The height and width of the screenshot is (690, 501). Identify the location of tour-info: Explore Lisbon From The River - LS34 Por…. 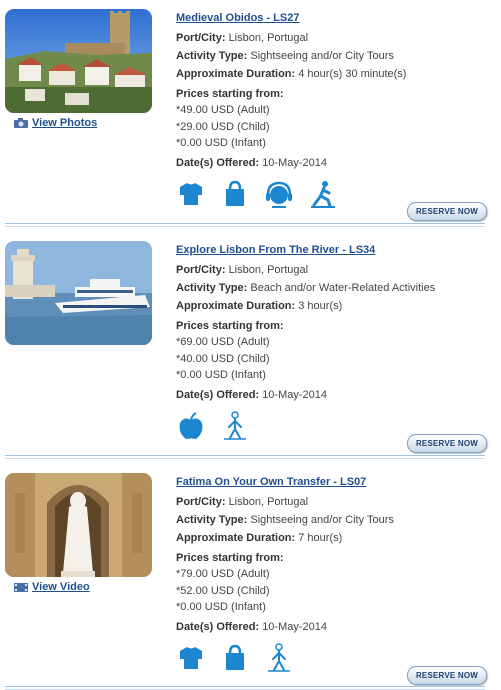
(336, 323).